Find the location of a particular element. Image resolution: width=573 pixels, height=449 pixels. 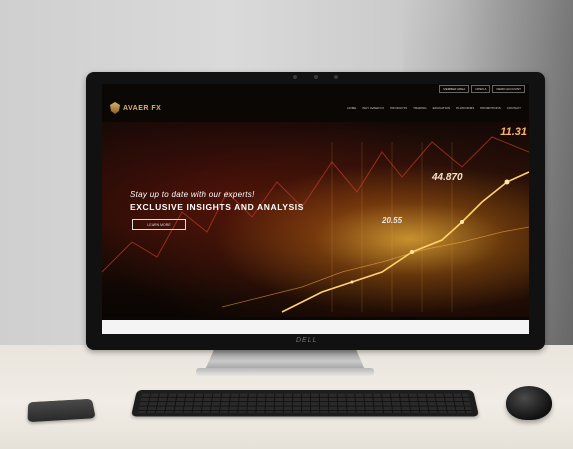

chart-line-gold is located at coordinates (405, 242).